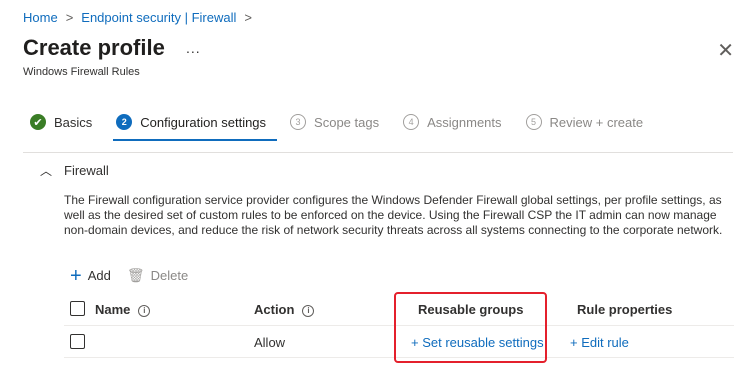  Describe the element at coordinates (77, 308) in the screenshot. I see `select-all-checkbox` at that location.